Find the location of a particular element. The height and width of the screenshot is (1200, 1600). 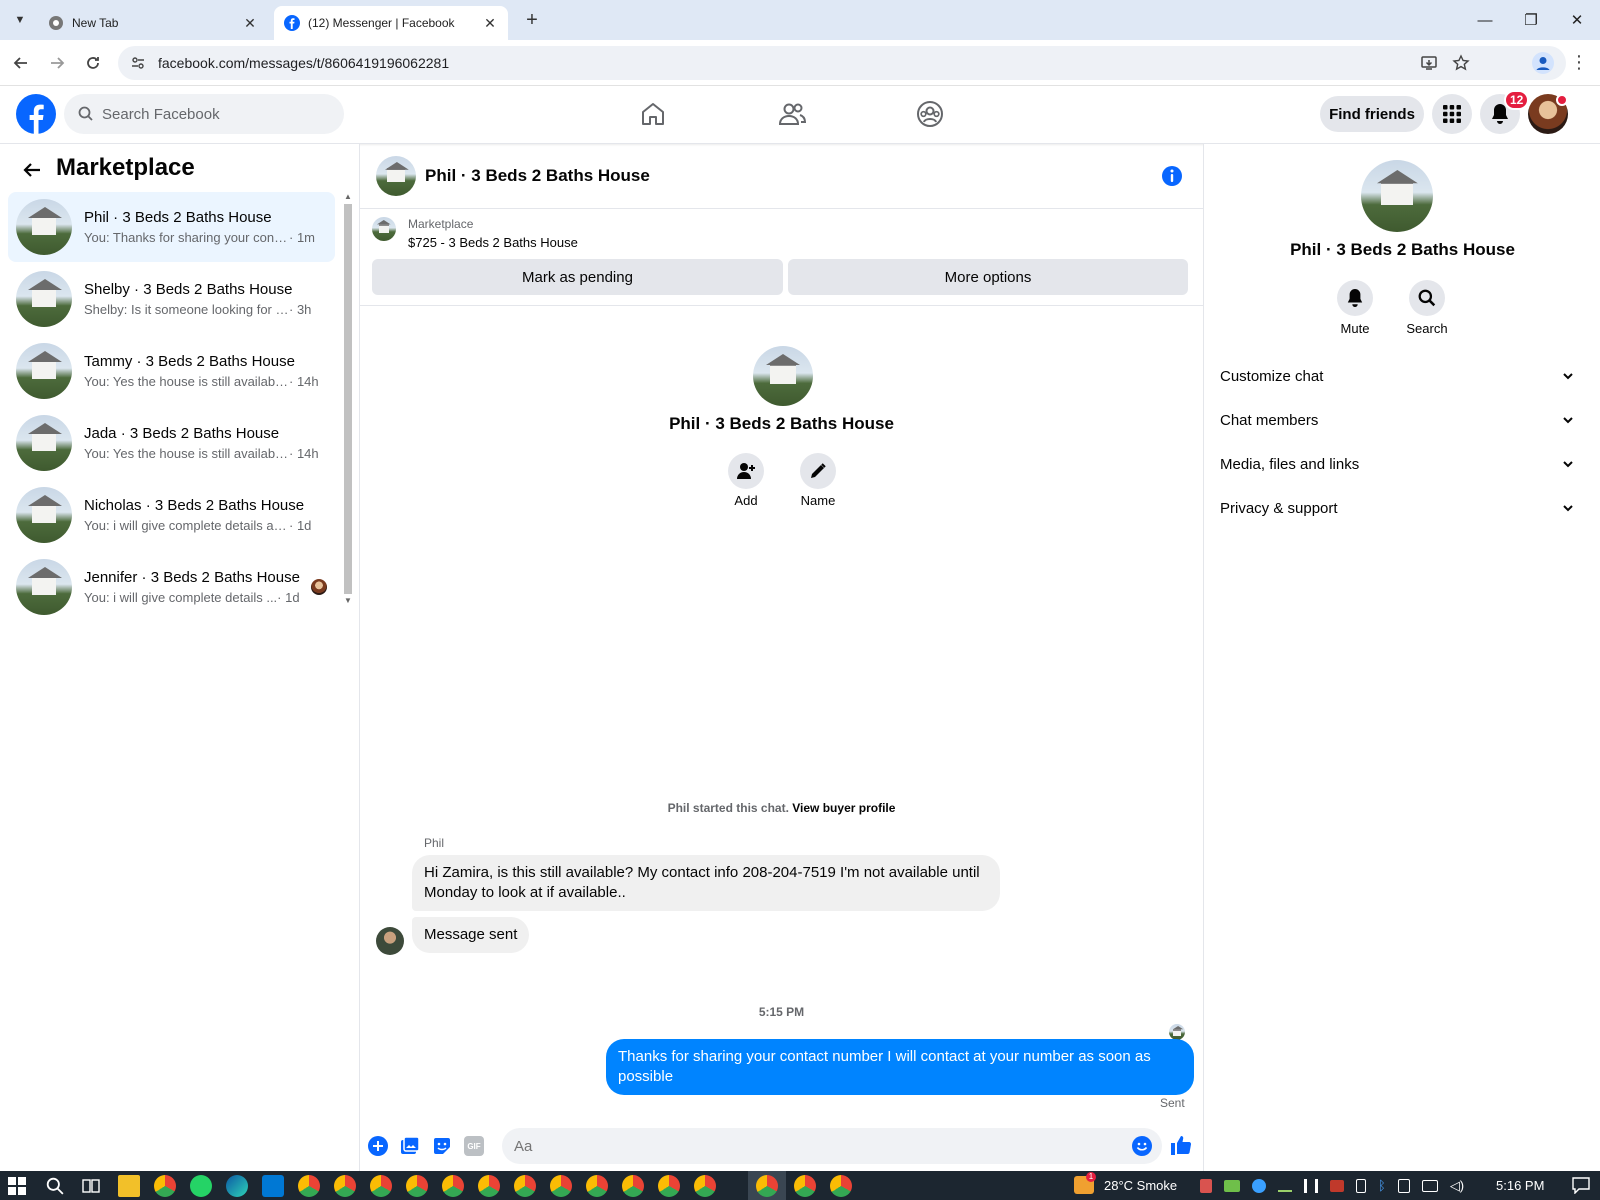

thumbs-up-icon is located at coordinates (1181, 1145).